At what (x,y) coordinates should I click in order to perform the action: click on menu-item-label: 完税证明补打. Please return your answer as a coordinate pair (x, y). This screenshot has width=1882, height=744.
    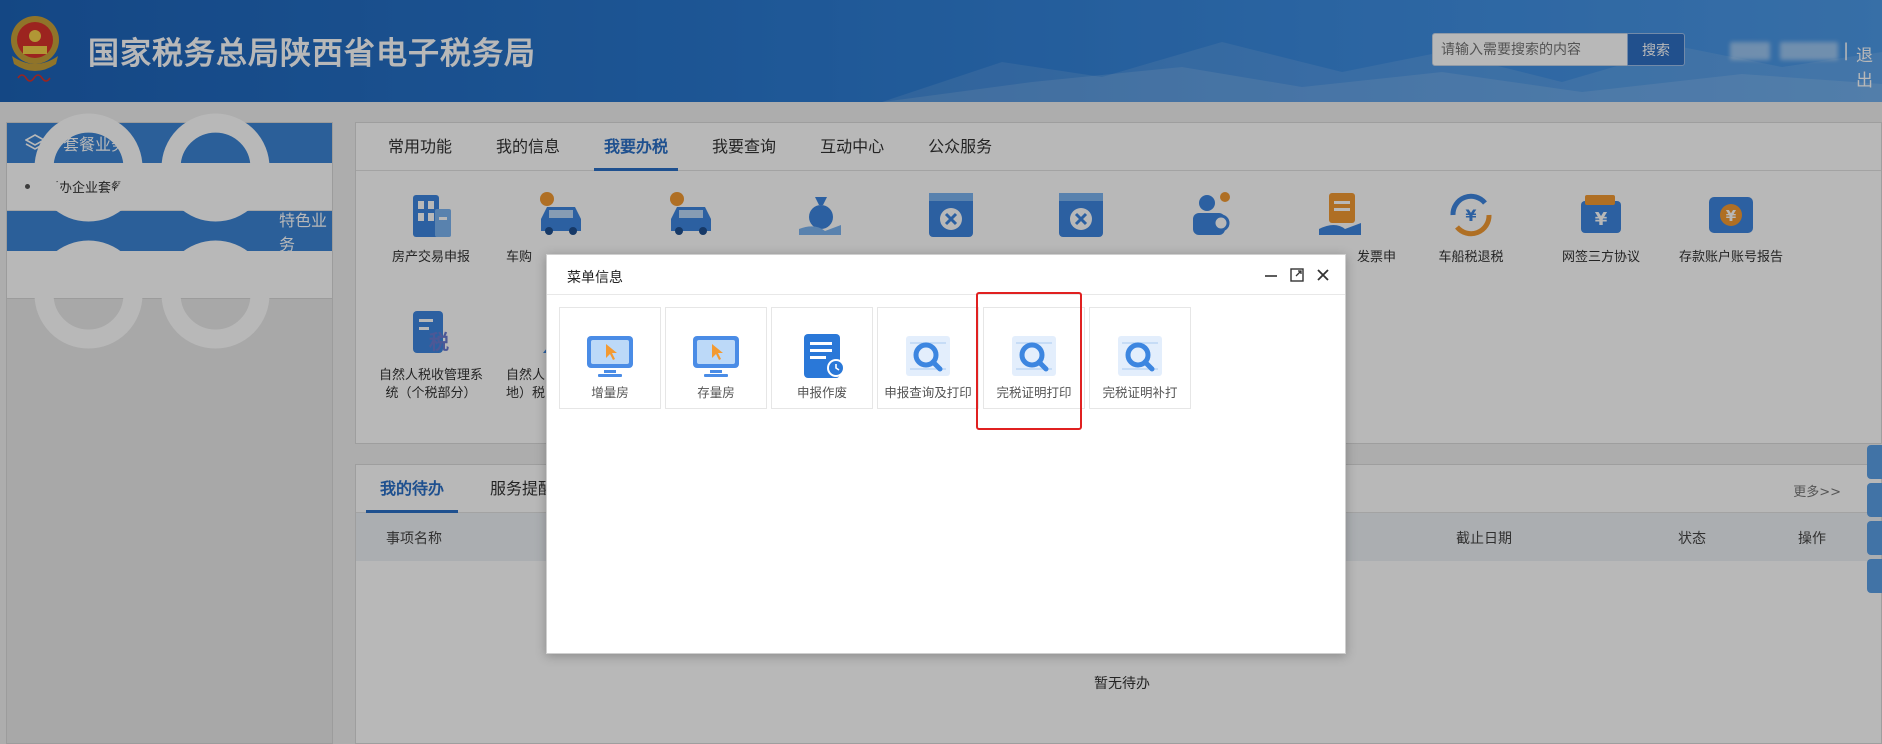
    Looking at the image, I should click on (1140, 392).